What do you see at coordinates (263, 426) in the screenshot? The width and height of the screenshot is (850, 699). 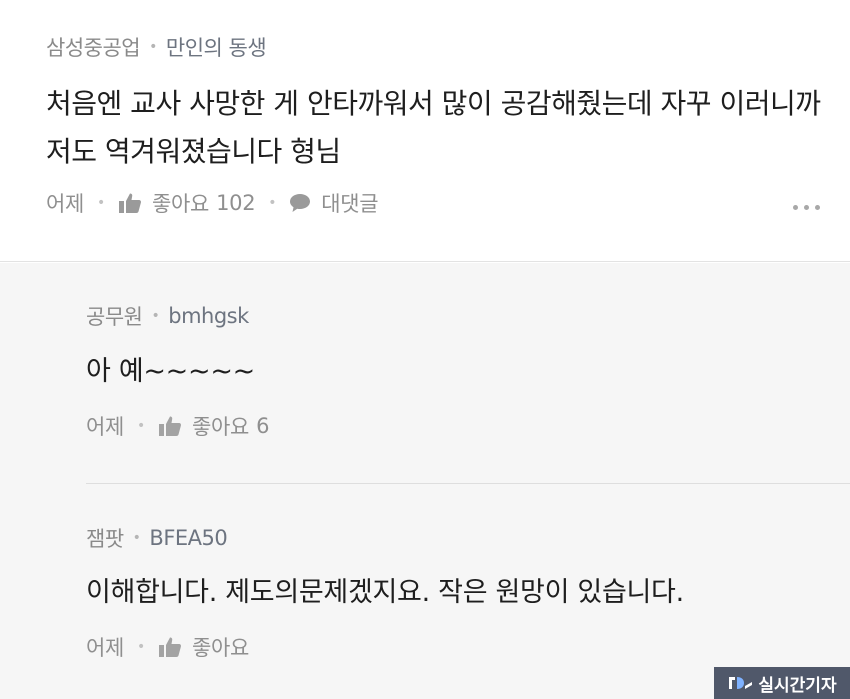 I see `like-count: 6` at bounding box center [263, 426].